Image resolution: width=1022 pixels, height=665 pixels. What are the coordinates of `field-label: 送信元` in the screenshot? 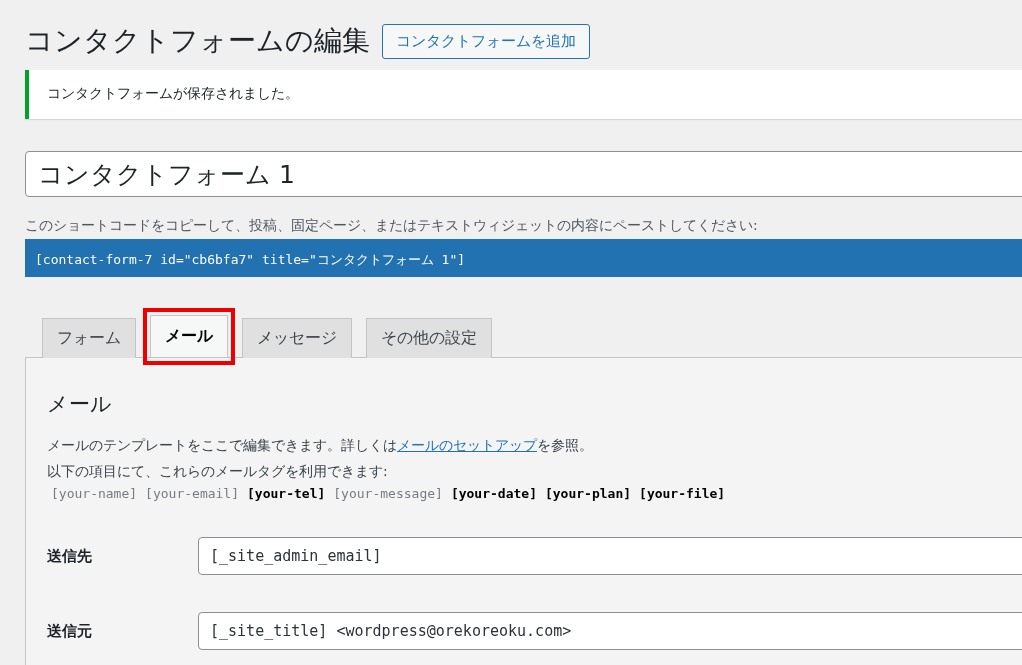 It's located at (70, 631).